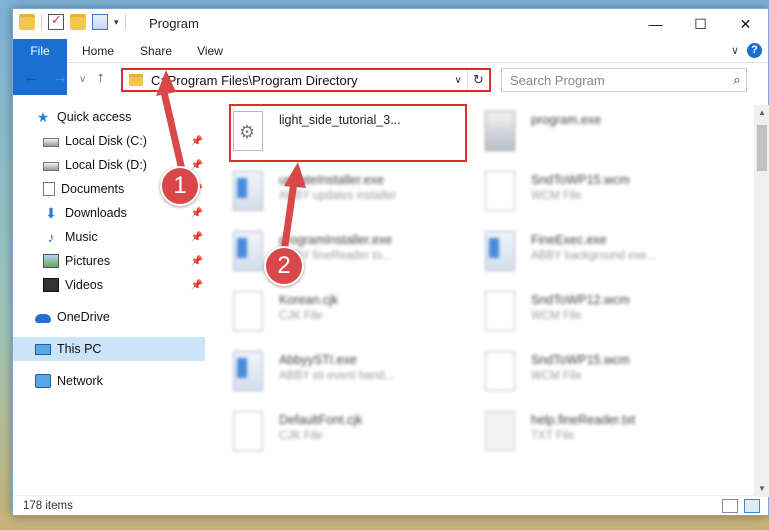  What do you see at coordinates (109, 285) in the screenshot?
I see `sidebar-item-videos: Videos 📌` at bounding box center [109, 285].